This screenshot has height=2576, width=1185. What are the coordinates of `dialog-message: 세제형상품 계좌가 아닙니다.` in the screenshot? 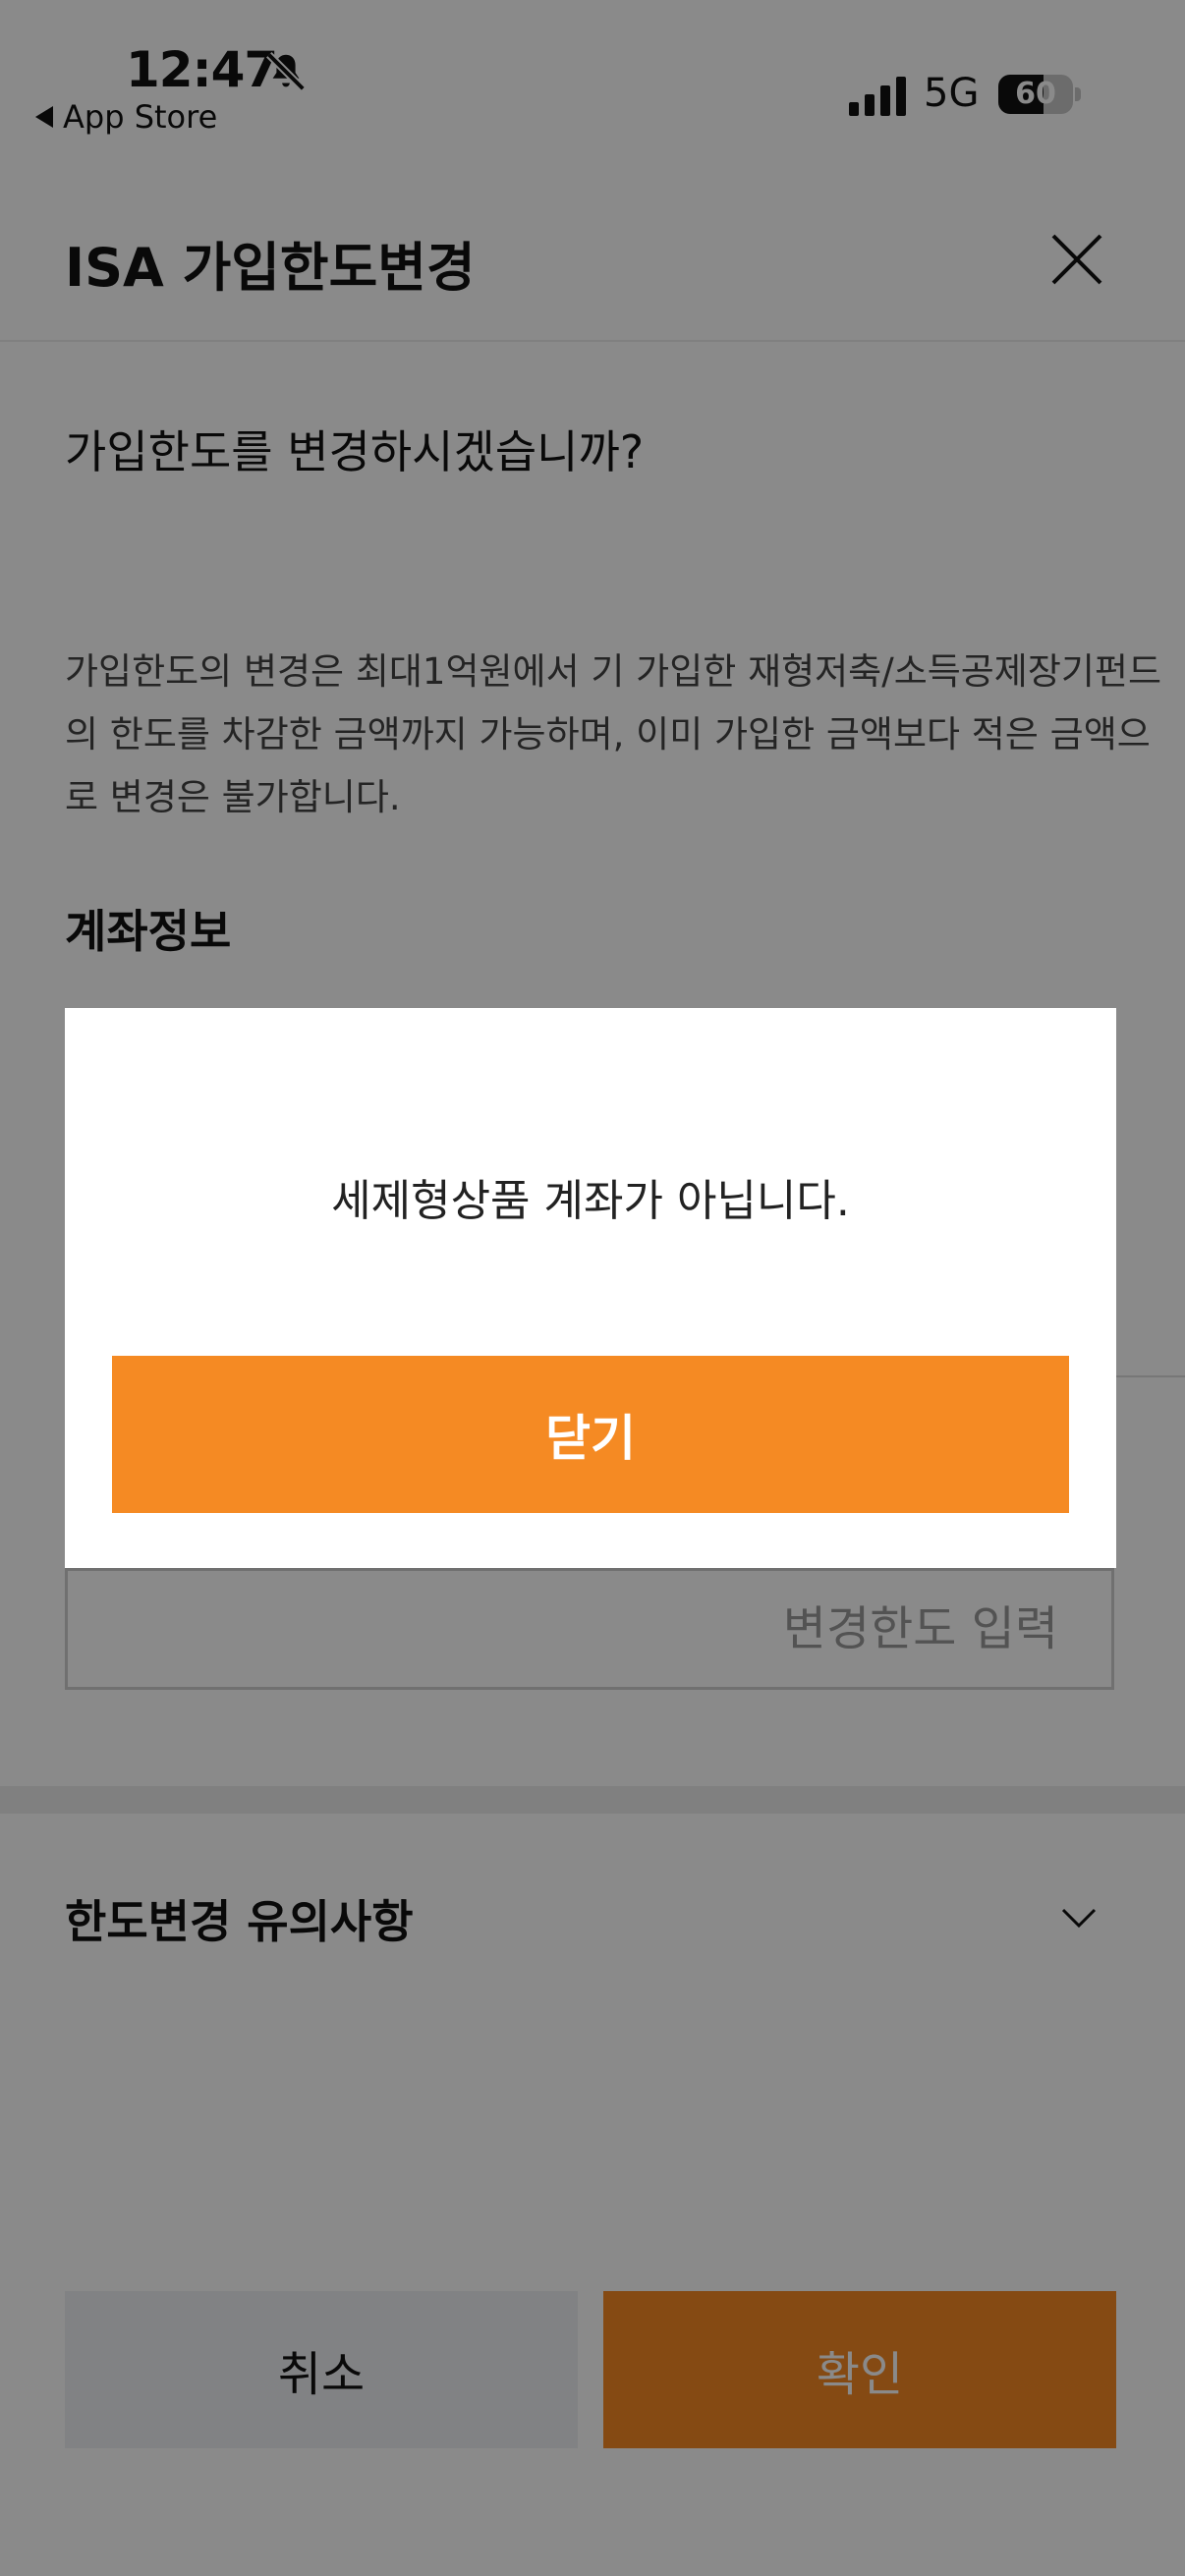 It's located at (591, 1201).